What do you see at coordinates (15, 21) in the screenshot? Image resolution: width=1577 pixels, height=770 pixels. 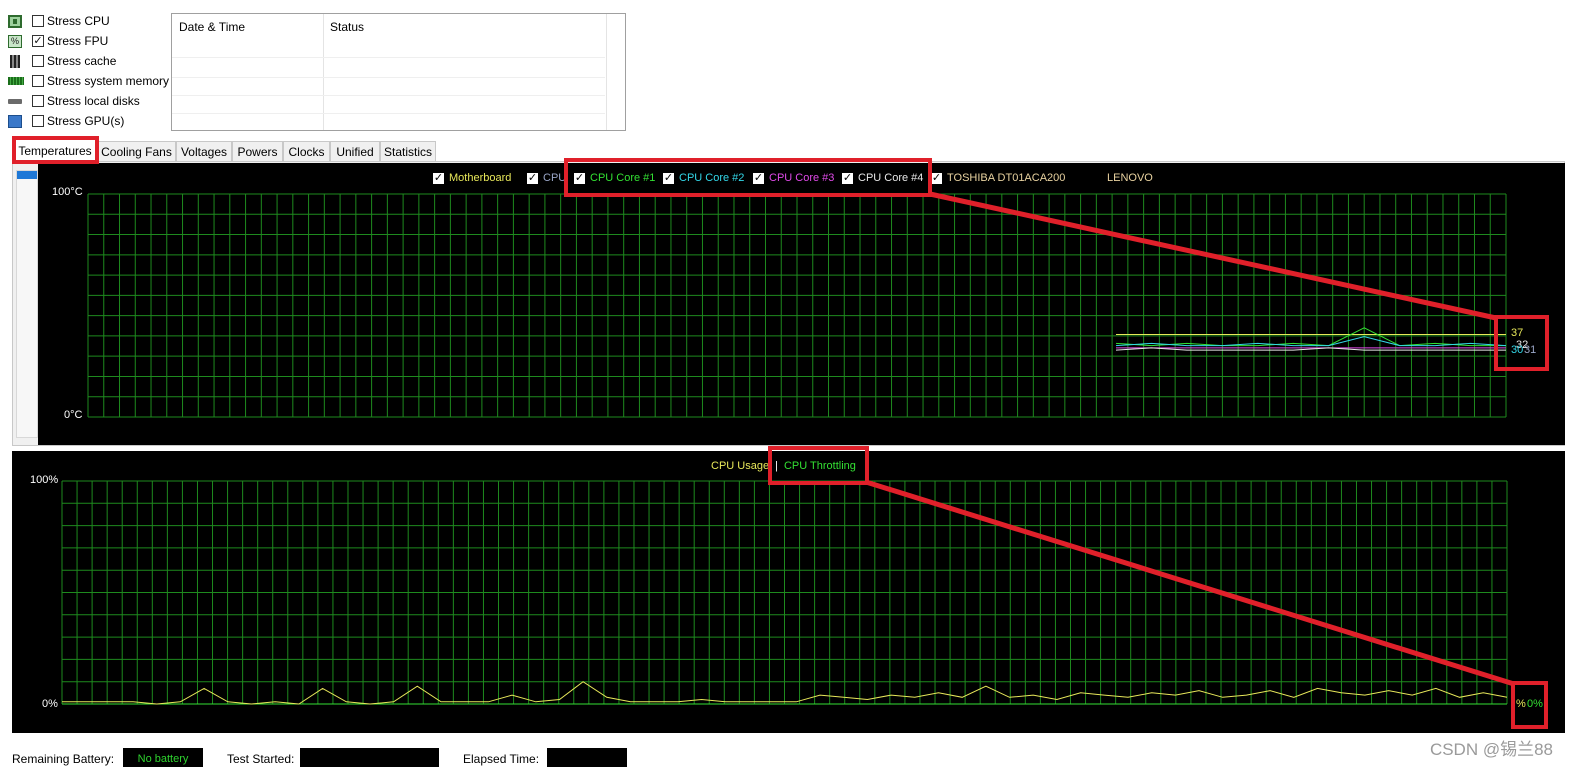 I see `cpu-icon` at bounding box center [15, 21].